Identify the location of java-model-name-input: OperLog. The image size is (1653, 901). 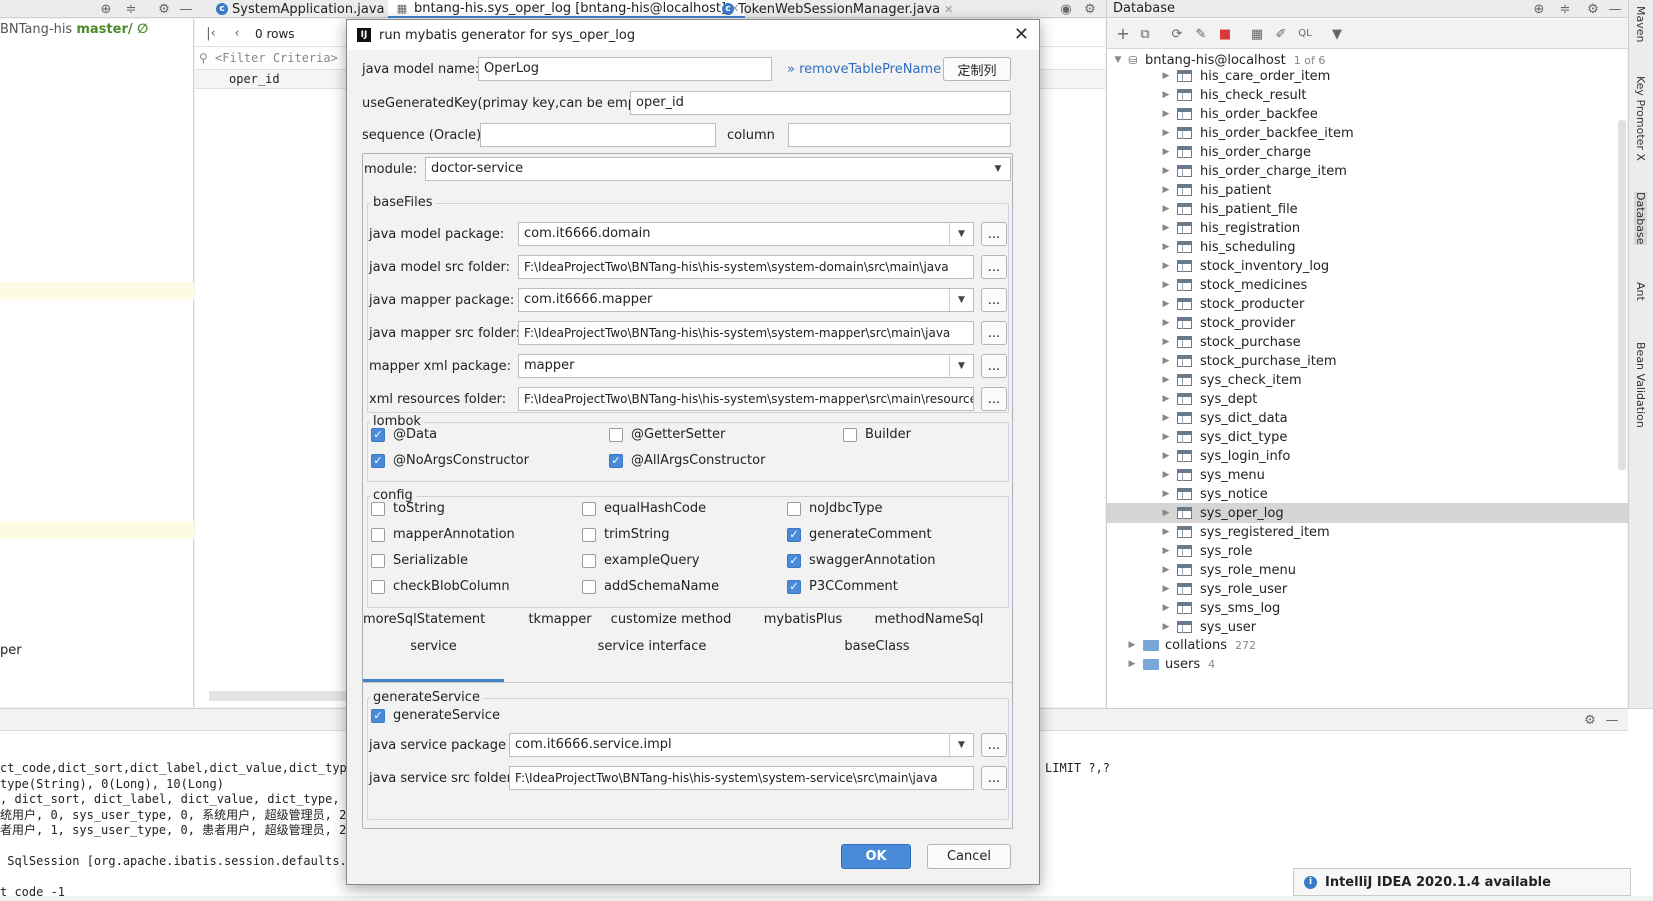
(625, 69).